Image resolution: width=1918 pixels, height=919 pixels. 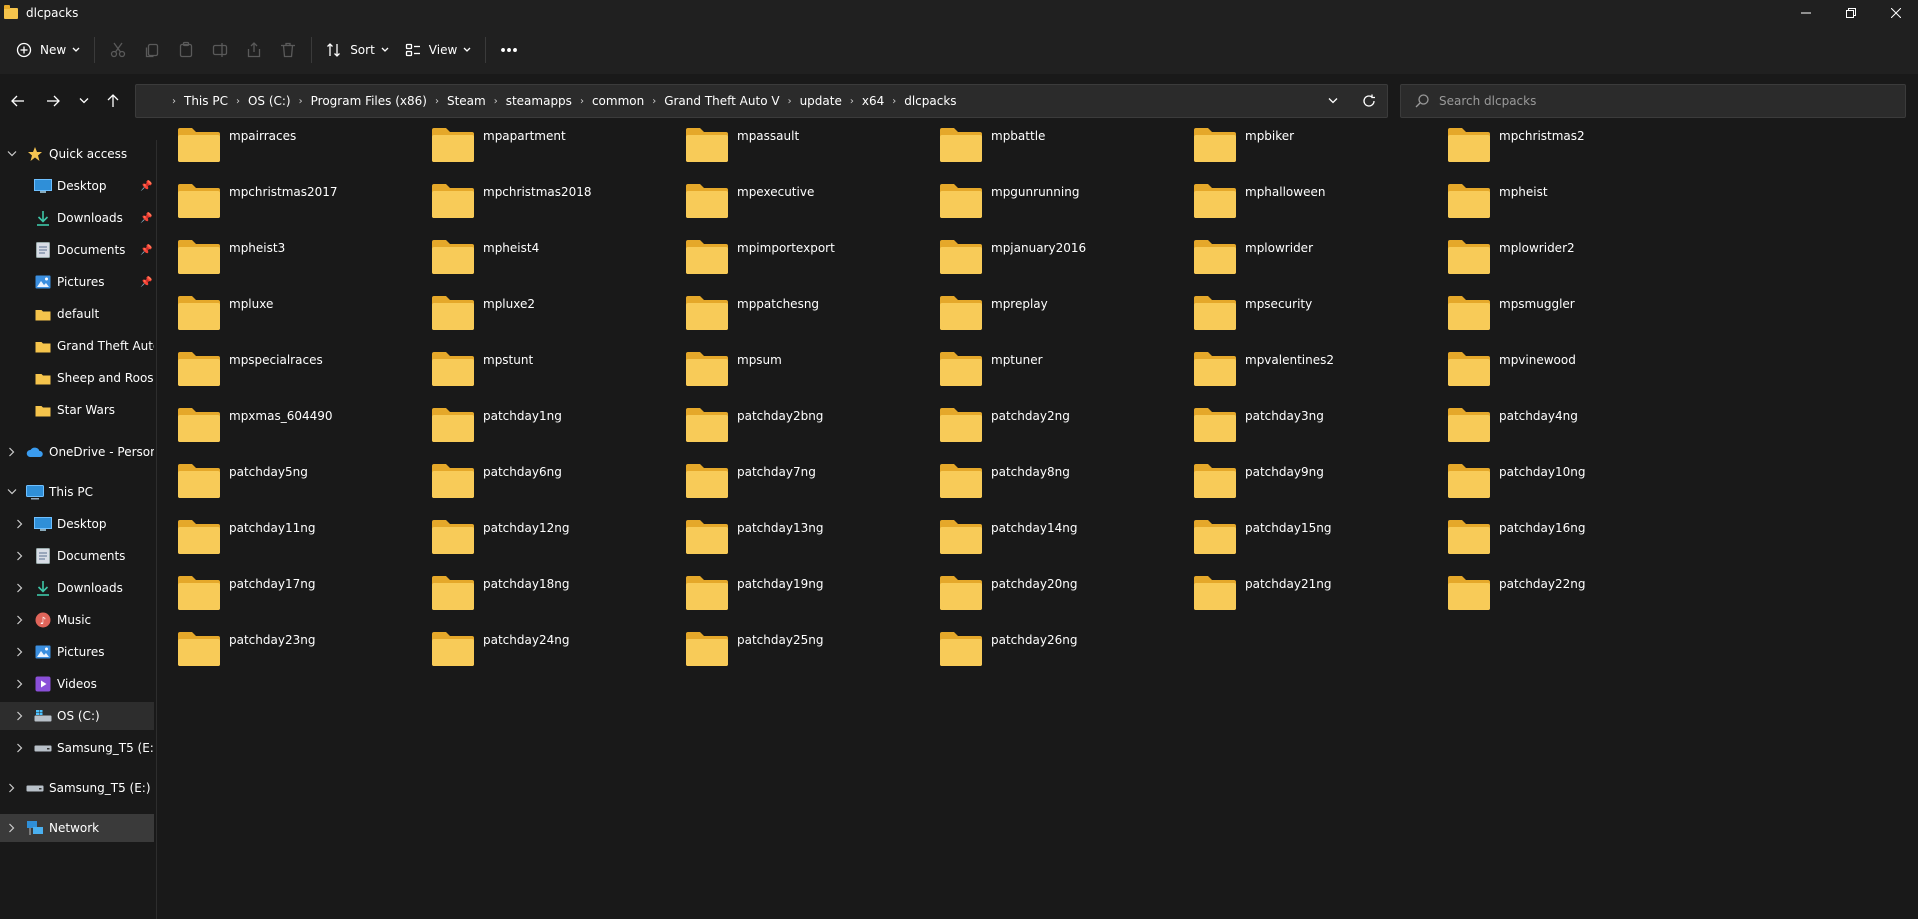 I want to click on forward-button, so click(x=53, y=101).